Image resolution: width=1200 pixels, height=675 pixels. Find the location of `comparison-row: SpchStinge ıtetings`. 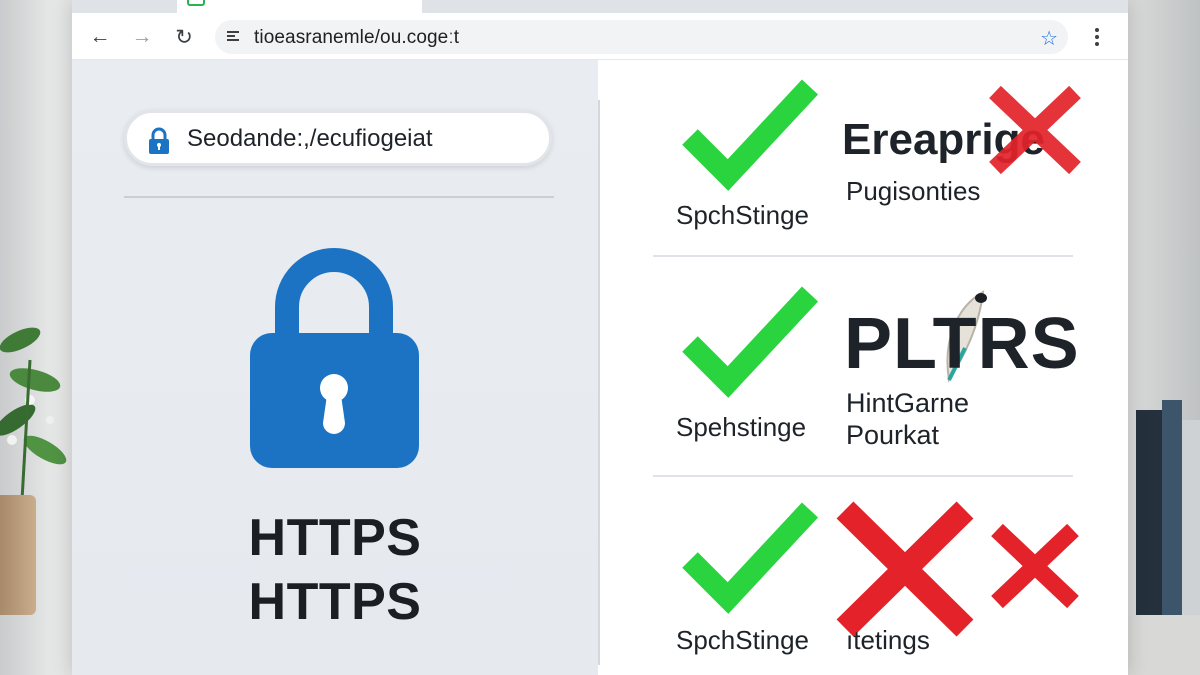

comparison-row: SpchStinge ıtetings is located at coordinates (864, 577).